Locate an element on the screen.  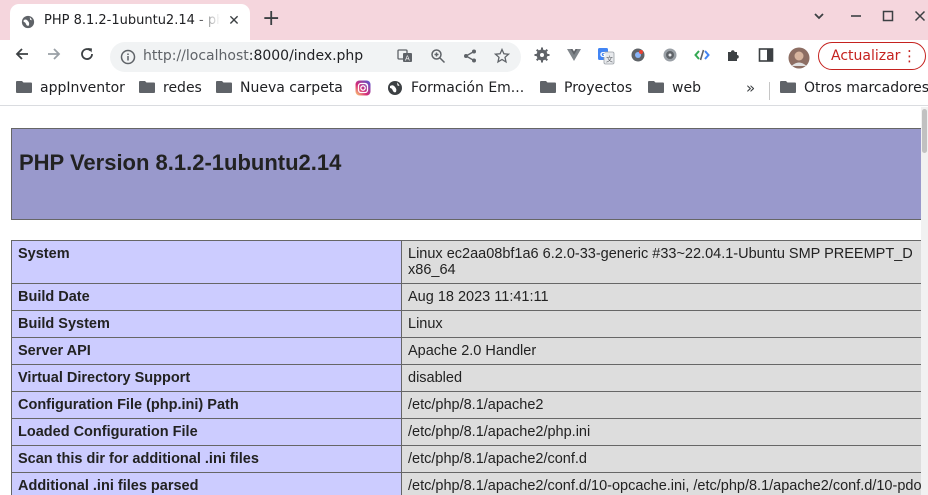
extension-translate-icon: G文 is located at coordinates (606, 57).